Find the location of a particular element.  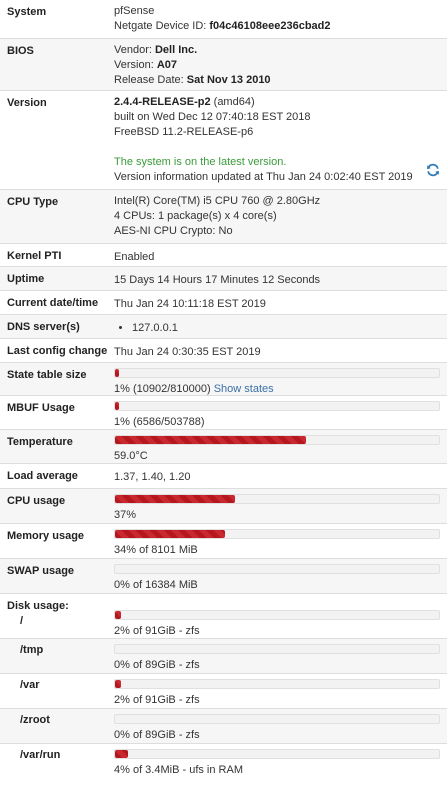

mbuf-bar-fill is located at coordinates (117, 406).